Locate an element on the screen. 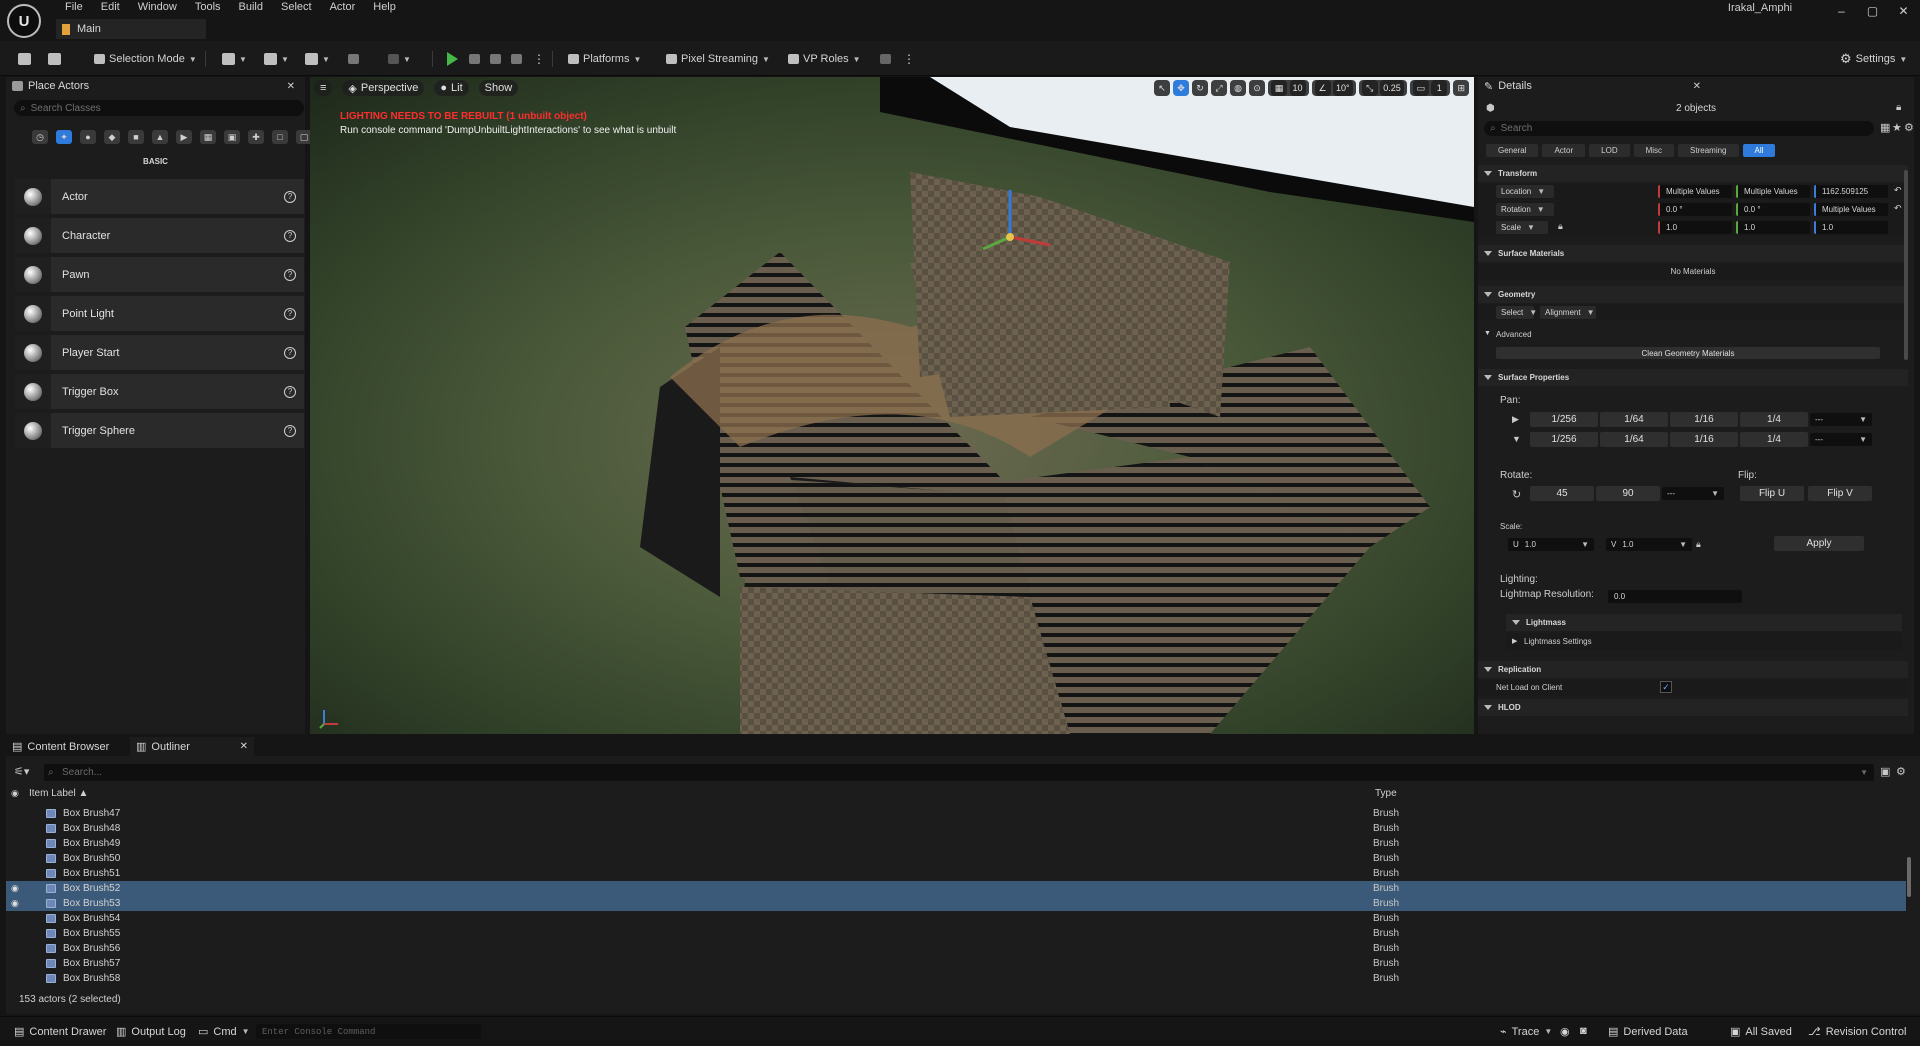  menu-actor: Actor is located at coordinates (343, 8).